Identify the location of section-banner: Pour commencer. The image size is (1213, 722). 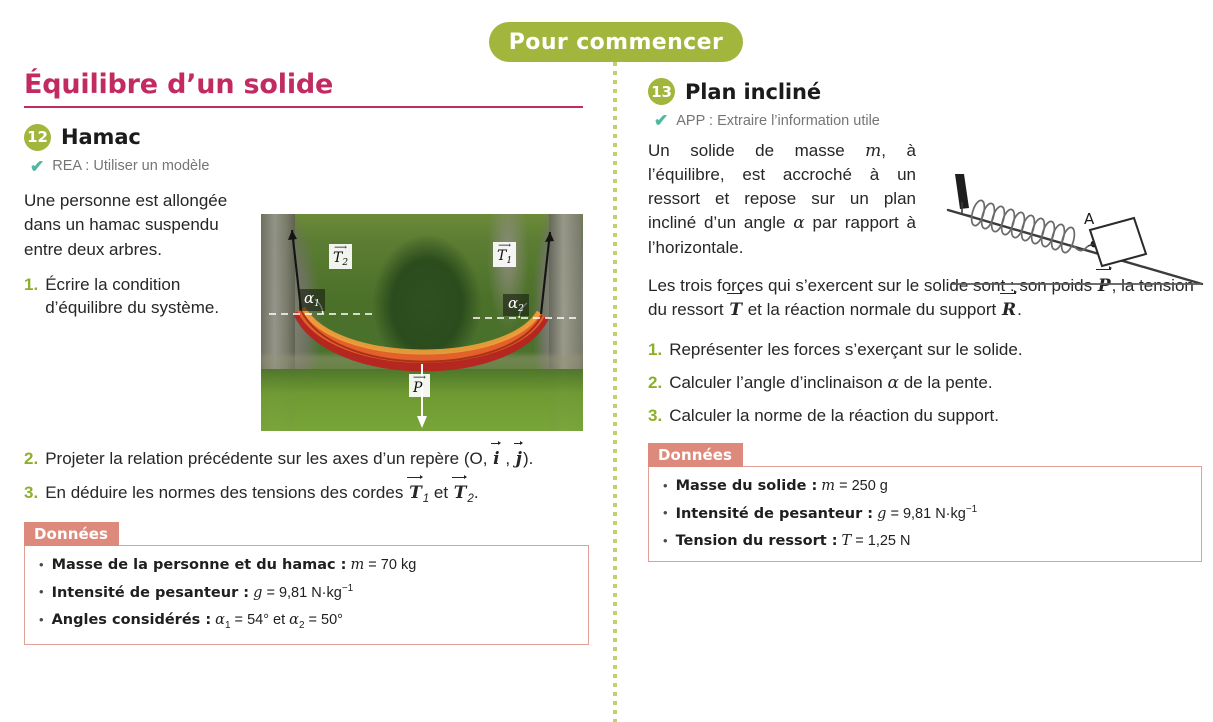
(616, 42).